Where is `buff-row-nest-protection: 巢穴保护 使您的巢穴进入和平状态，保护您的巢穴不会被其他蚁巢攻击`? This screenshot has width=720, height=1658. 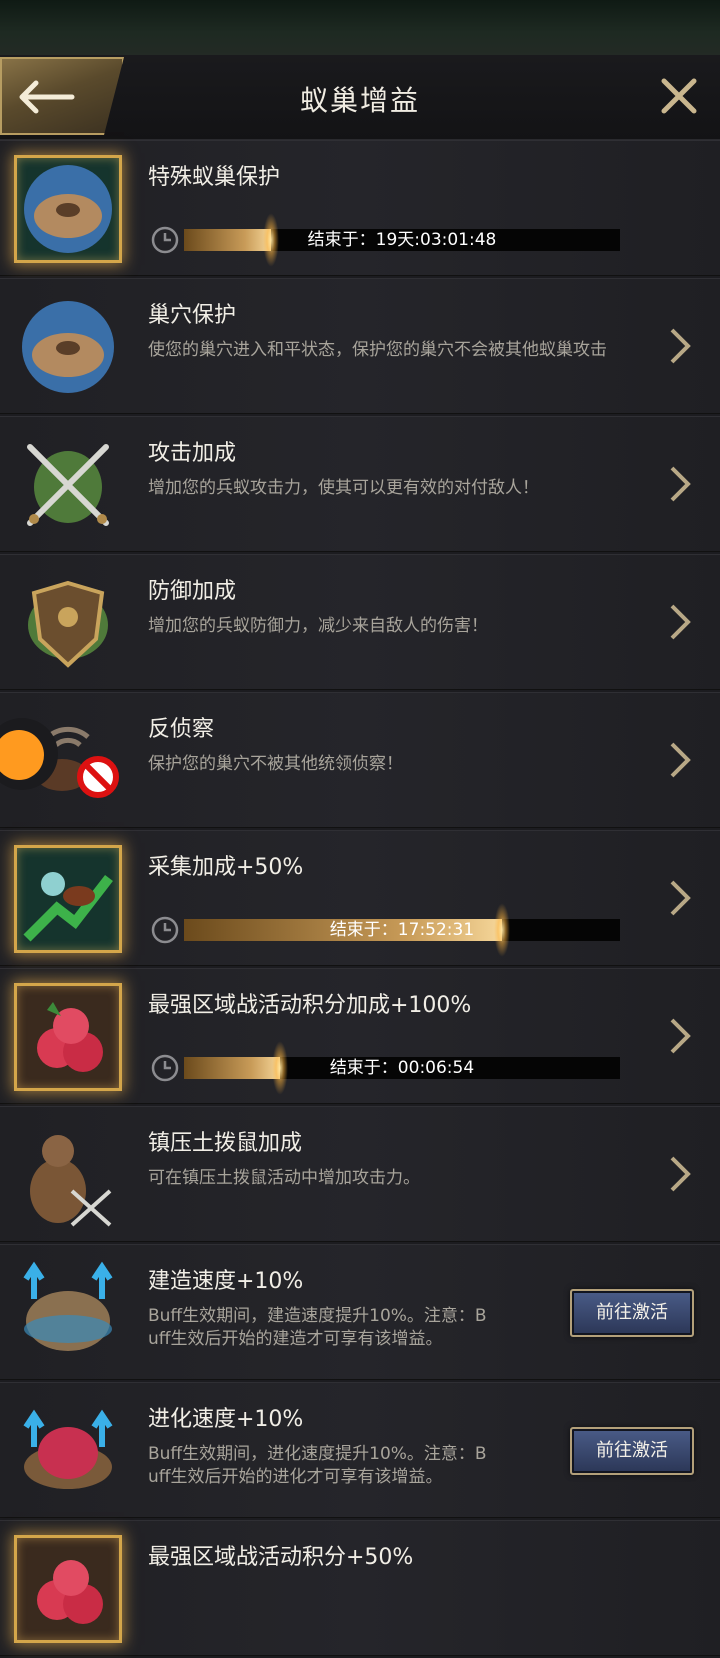
buff-row-nest-protection: 巢穴保护 使您的巢穴进入和平状态，保护您的巢穴不会被其他蚁巢攻击 is located at coordinates (360, 346).